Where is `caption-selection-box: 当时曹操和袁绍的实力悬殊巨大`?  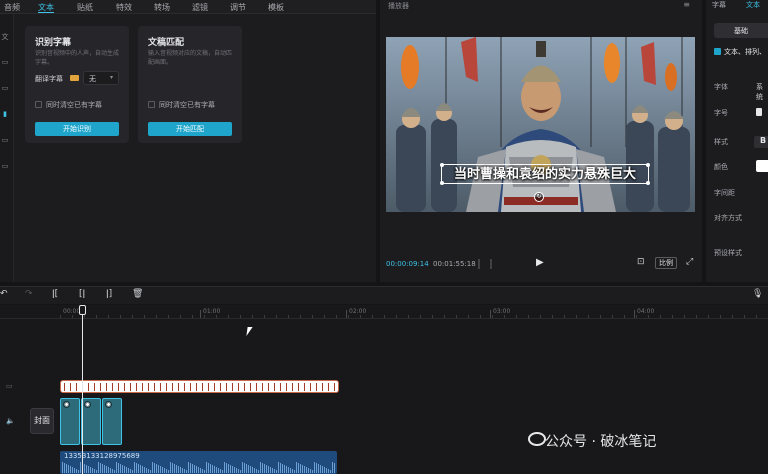
caption-selection-box: 当时曹操和袁绍的实力悬殊巨大 is located at coordinates (545, 174).